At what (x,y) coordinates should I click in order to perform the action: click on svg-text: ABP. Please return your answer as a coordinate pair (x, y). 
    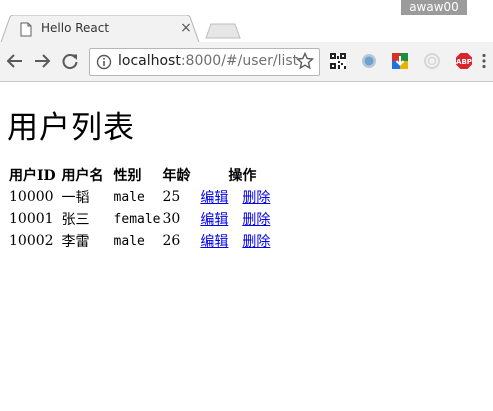
    Looking at the image, I should click on (464, 62).